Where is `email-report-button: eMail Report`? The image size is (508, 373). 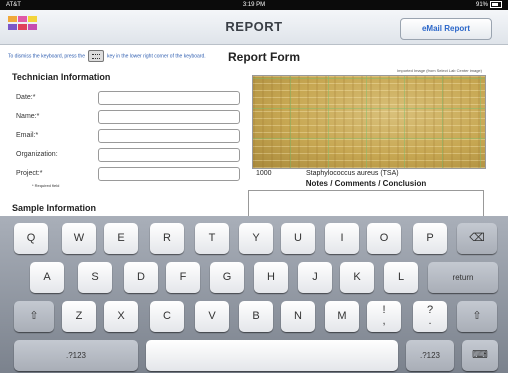
email-report-button: eMail Report is located at coordinates (446, 29).